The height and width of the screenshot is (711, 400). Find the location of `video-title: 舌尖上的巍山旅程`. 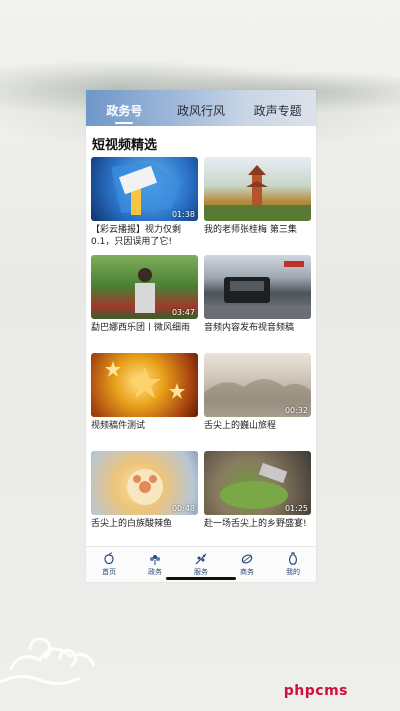

video-title: 舌尖上的巍山旅程 is located at coordinates (240, 426).